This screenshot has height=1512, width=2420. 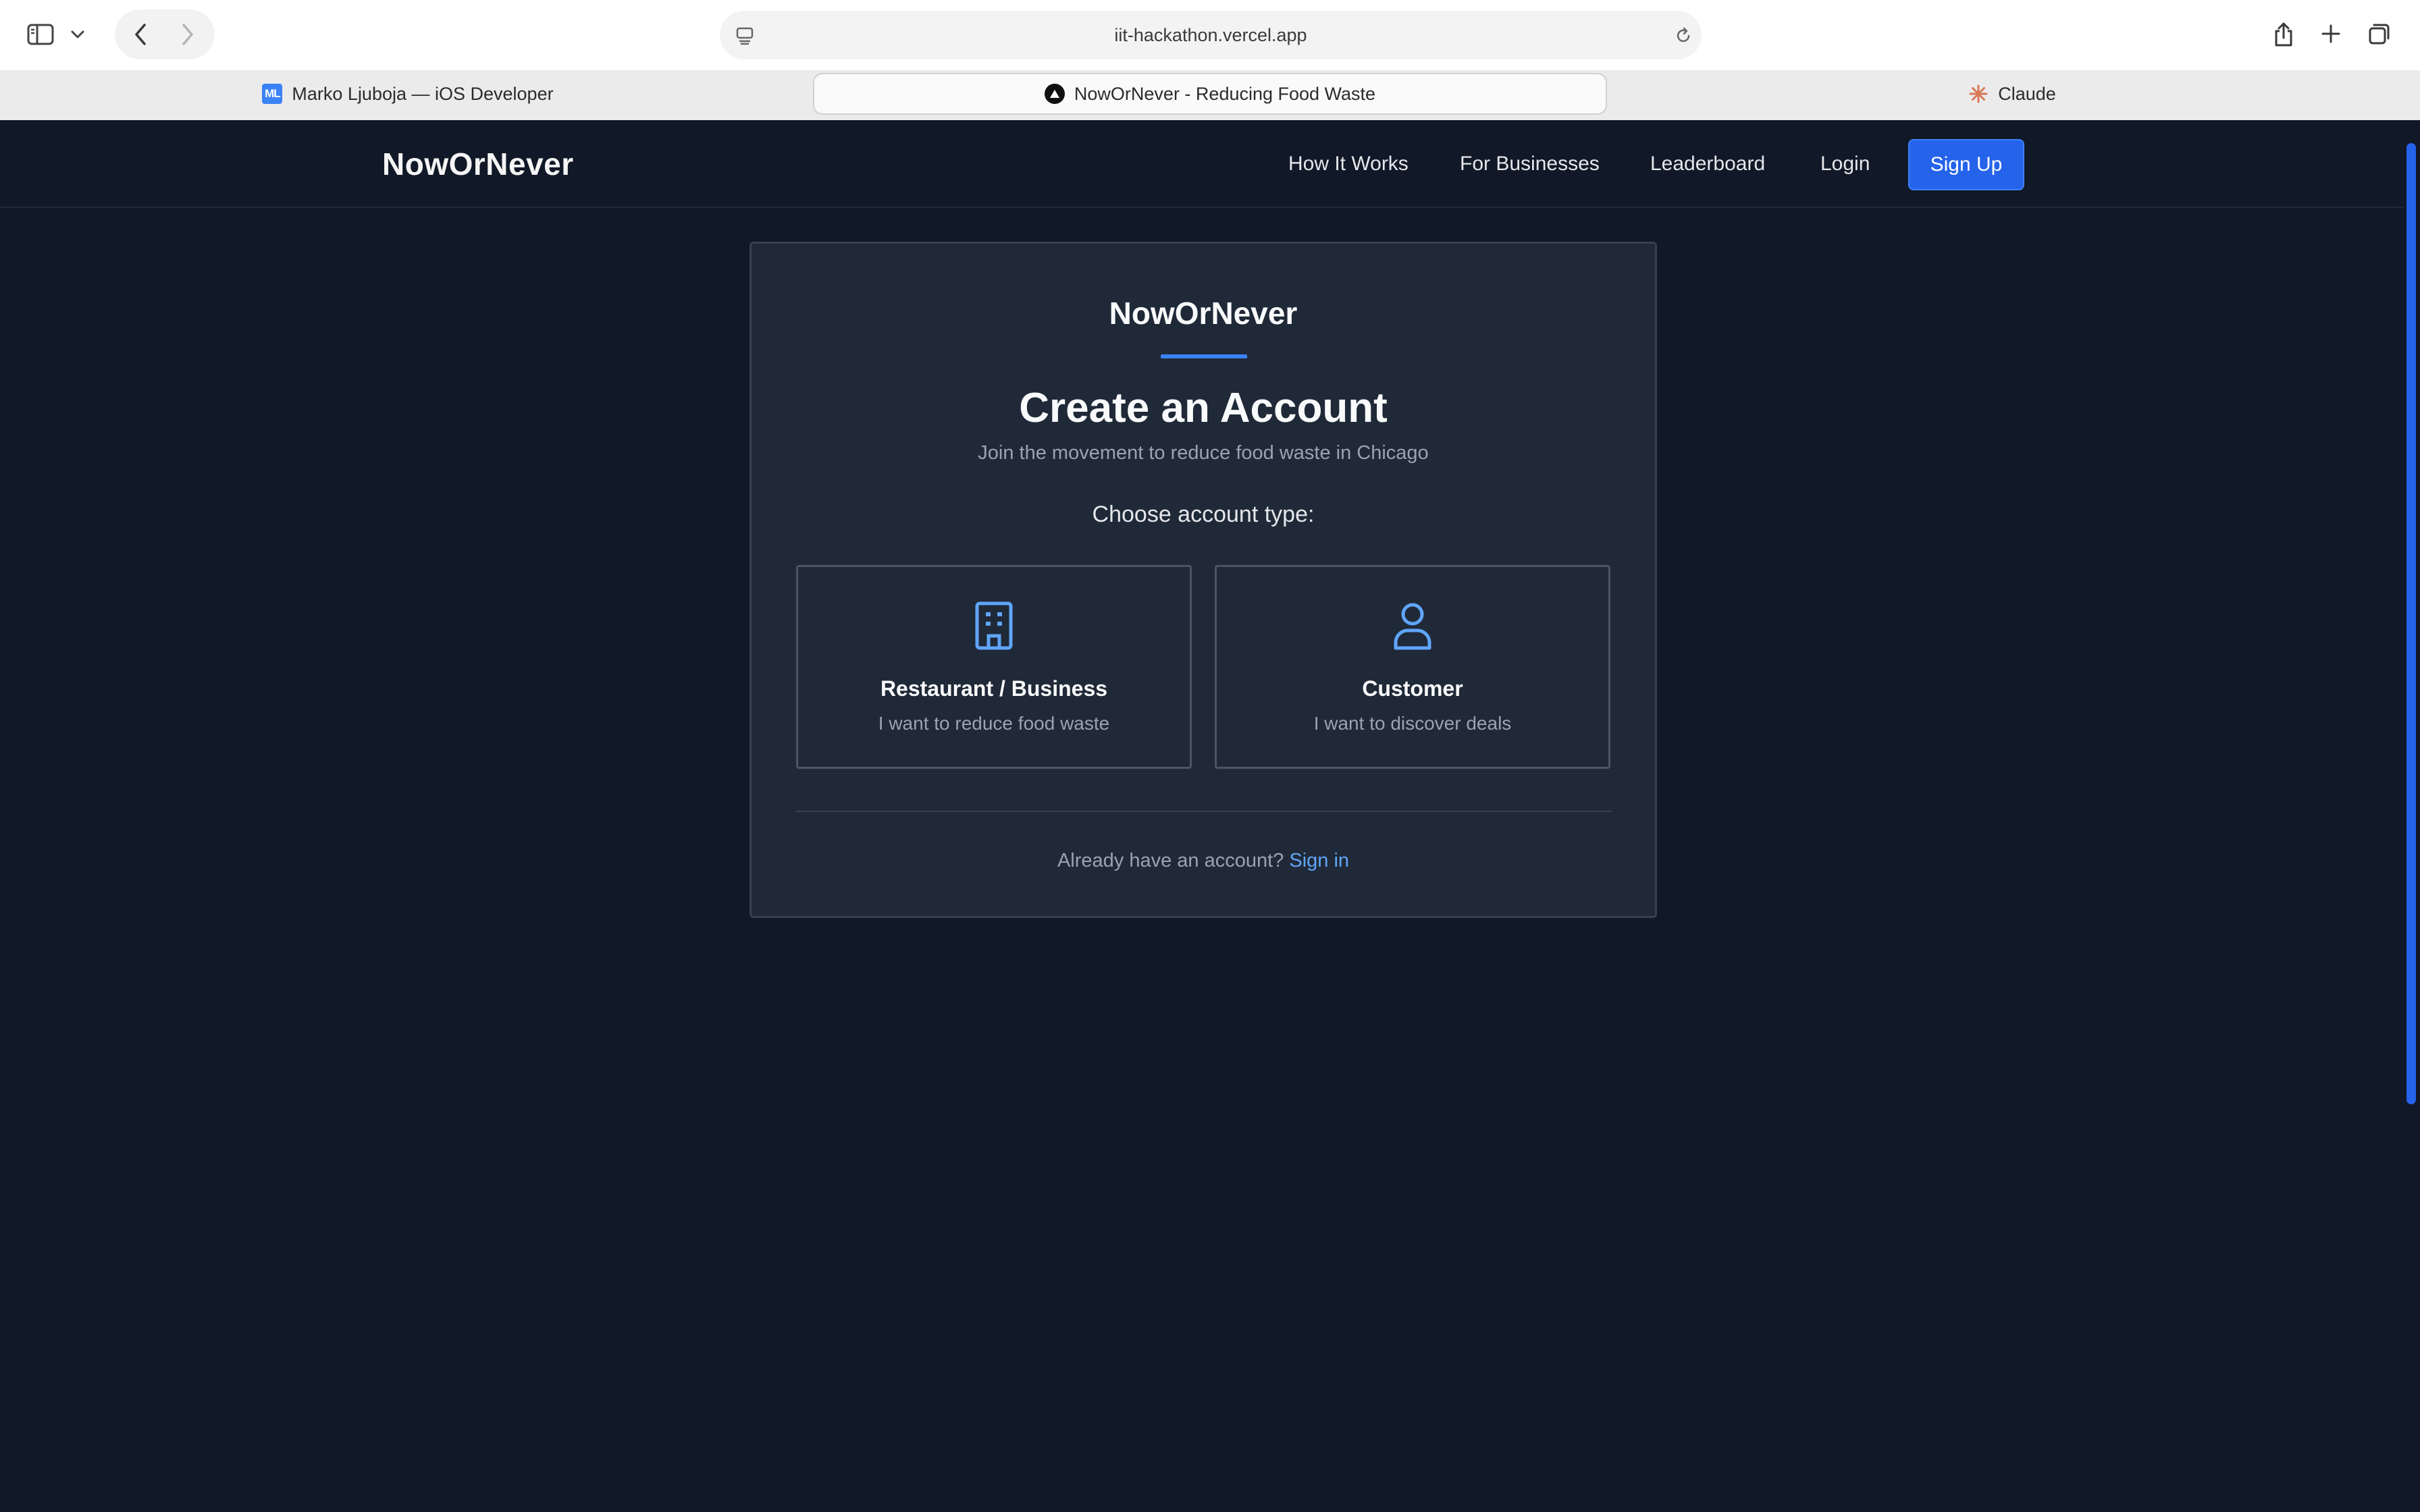 What do you see at coordinates (994, 688) in the screenshot?
I see `option-title: Restaurant / Business` at bounding box center [994, 688].